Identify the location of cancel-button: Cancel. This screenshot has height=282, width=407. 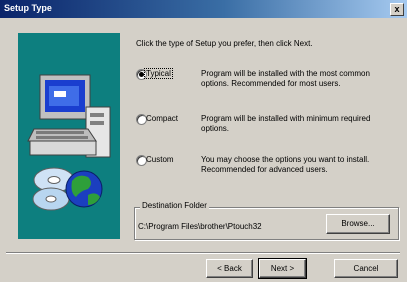
(366, 268).